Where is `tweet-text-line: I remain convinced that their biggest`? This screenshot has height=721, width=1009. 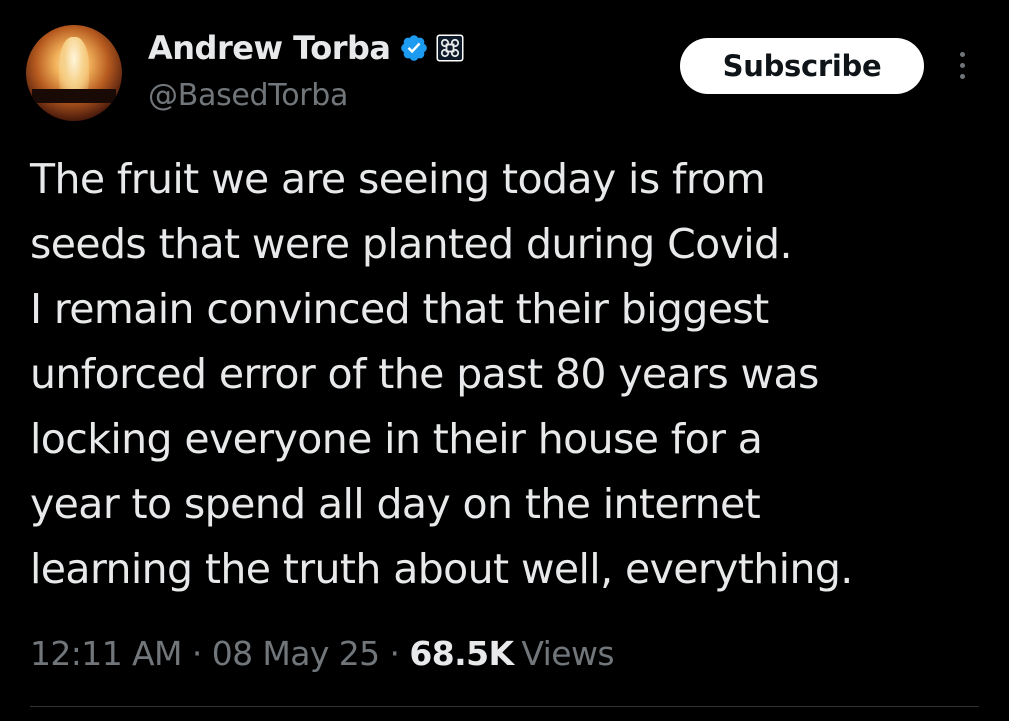 tweet-text-line: I remain convinced that their biggest is located at coordinates (399, 309).